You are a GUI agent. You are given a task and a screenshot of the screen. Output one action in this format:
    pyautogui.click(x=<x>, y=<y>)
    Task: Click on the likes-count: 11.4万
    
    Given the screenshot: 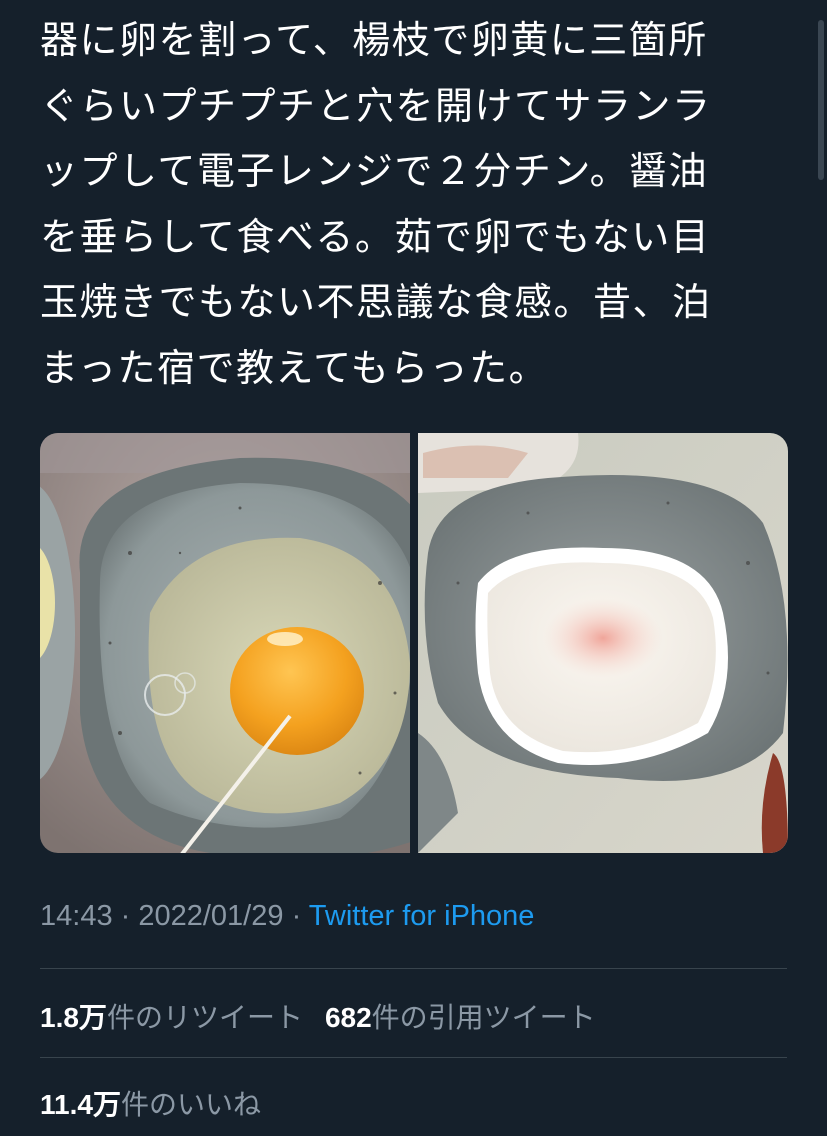 What is the action you would take?
    pyautogui.click(x=80, y=1104)
    